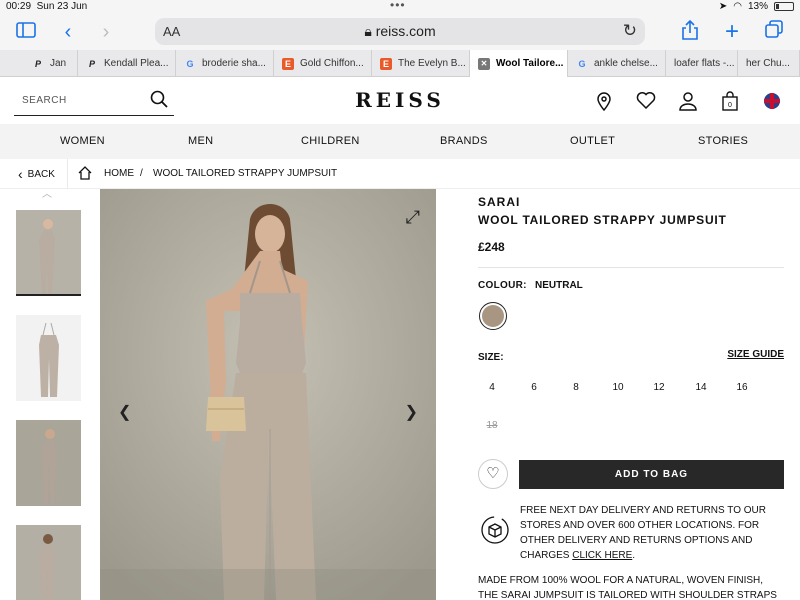  Describe the element at coordinates (732, 32) in the screenshot. I see `new-tab-icon: +` at that location.